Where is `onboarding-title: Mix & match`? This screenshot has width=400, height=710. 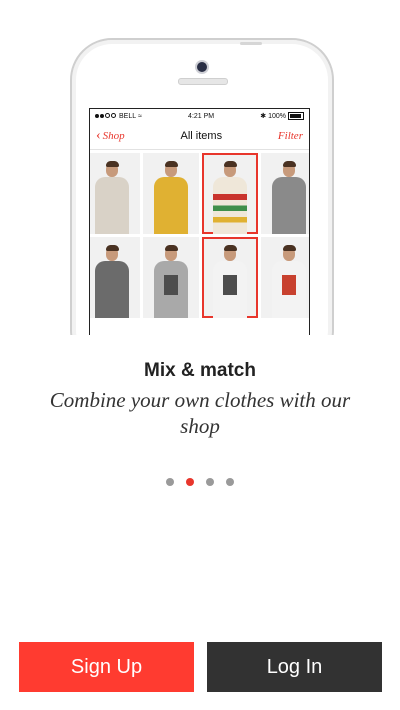 onboarding-title: Mix & match is located at coordinates (200, 370).